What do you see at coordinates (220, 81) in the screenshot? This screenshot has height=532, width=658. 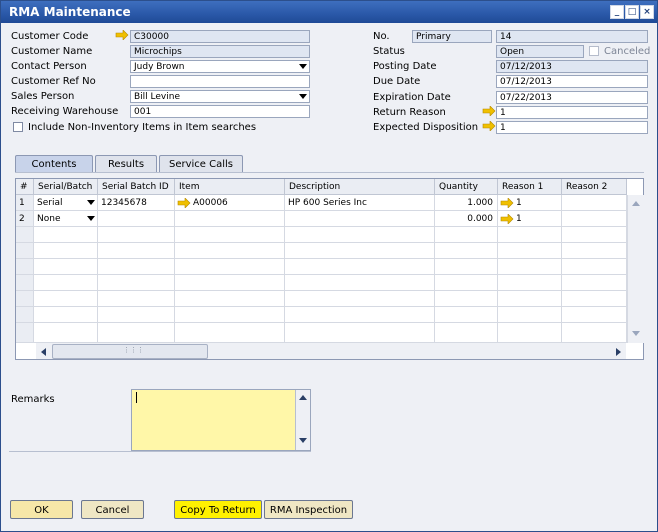 I see `customer-ref-field` at bounding box center [220, 81].